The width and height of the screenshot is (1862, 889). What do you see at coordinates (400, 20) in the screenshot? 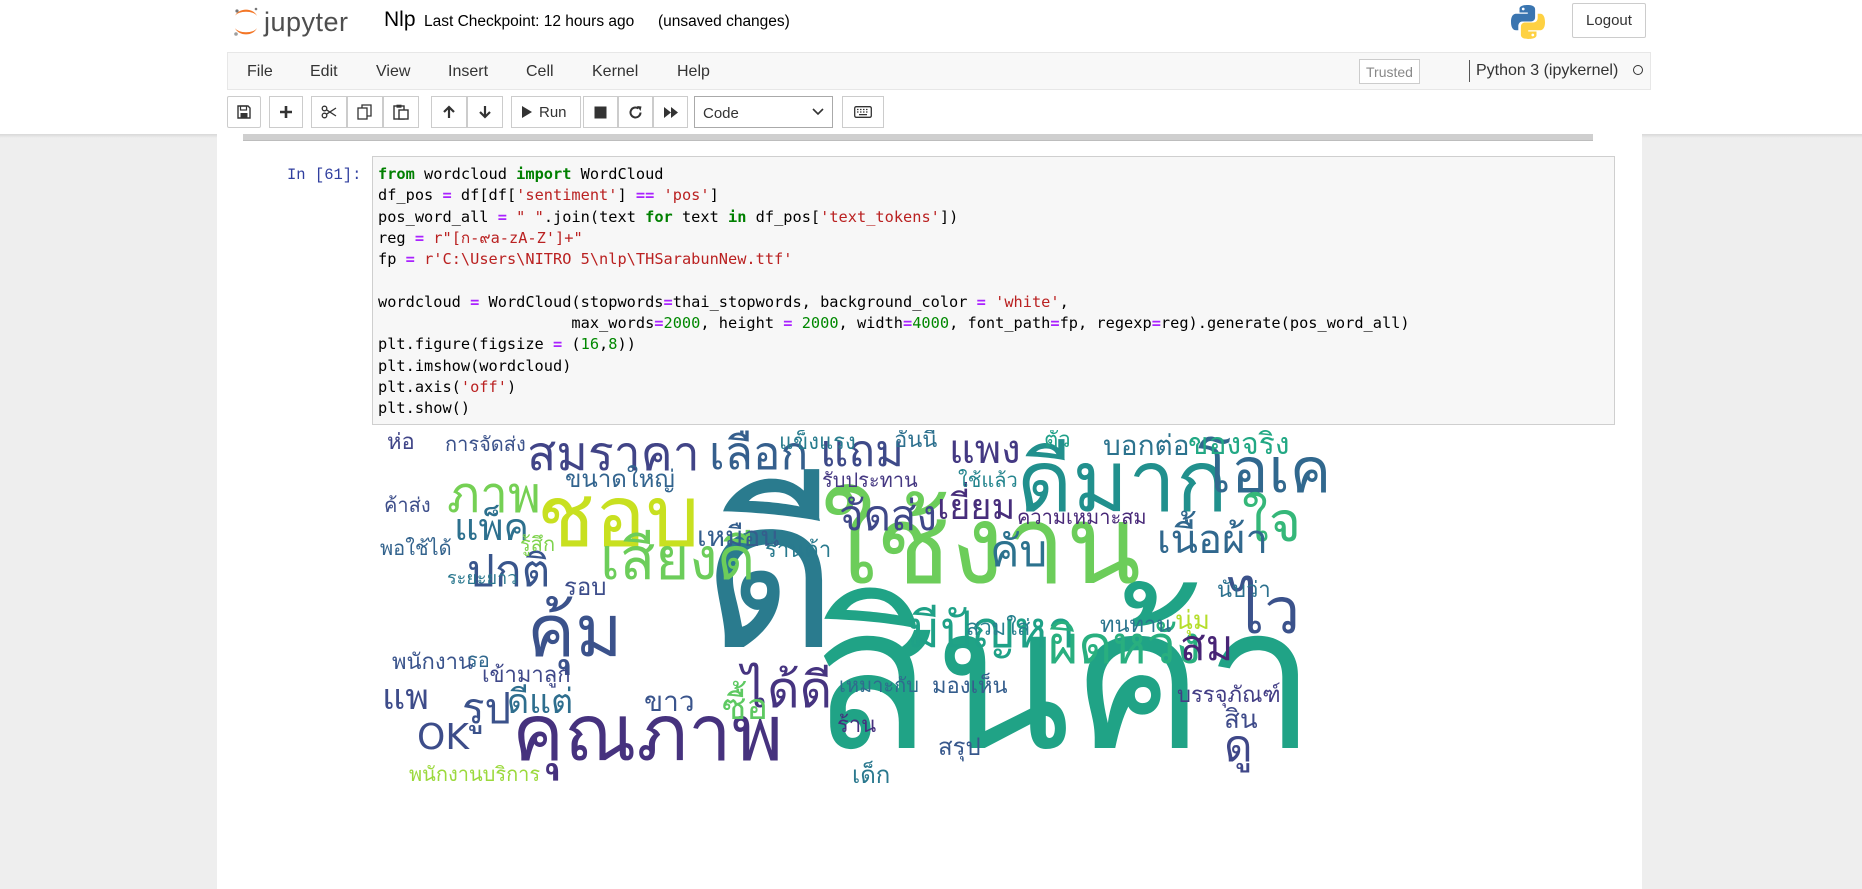
I see `notebook-name: Nlp` at bounding box center [400, 20].